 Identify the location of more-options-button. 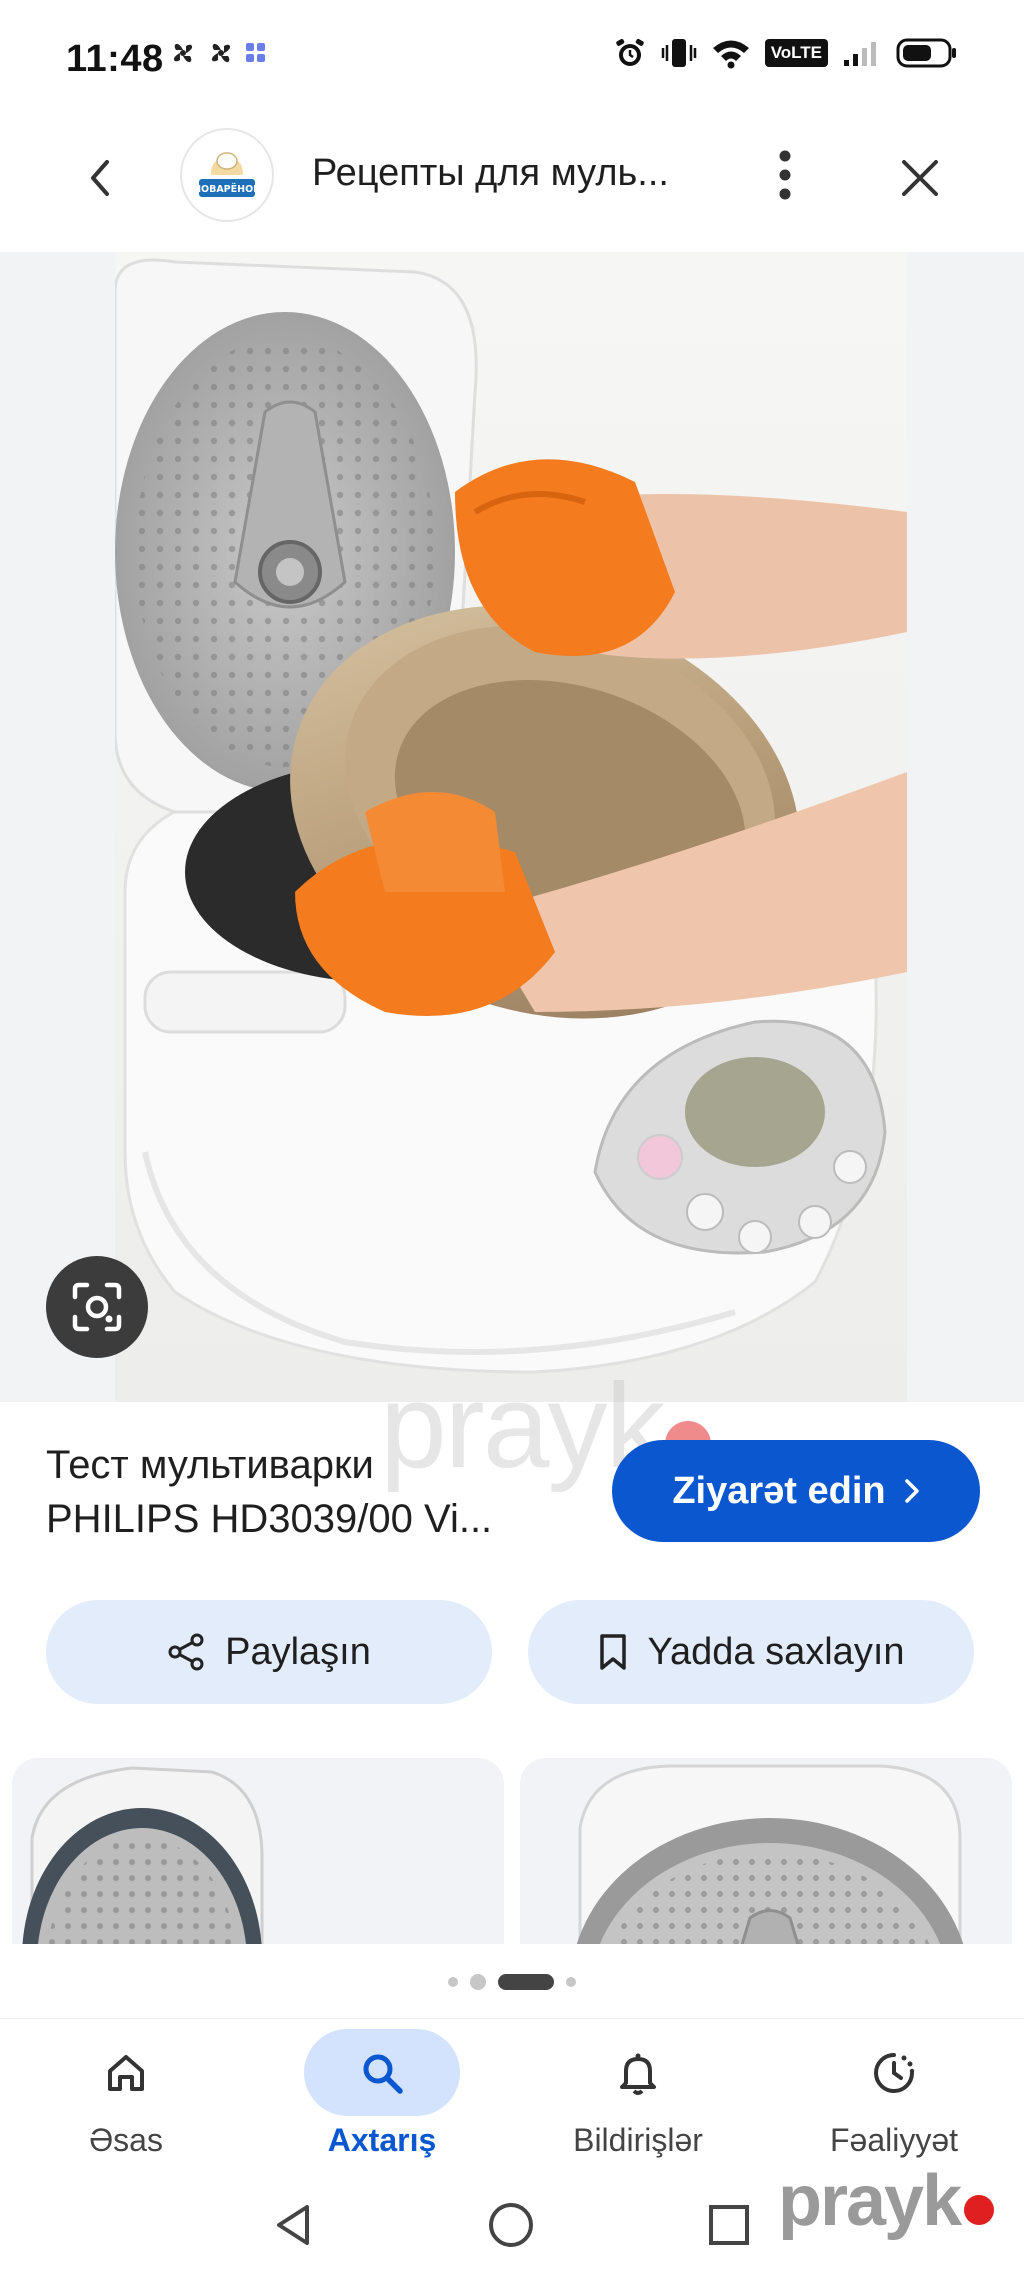
(785, 175).